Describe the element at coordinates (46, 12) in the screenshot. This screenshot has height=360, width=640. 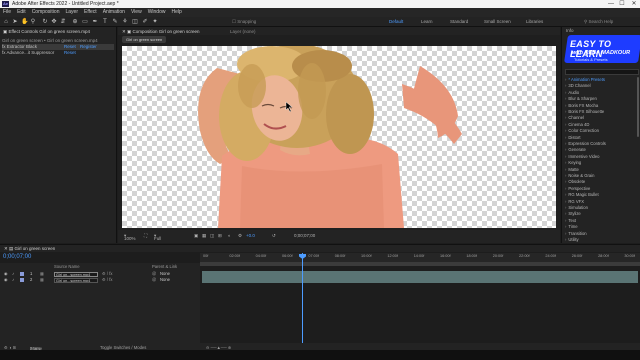
I see `menu-composition: Composition` at that location.